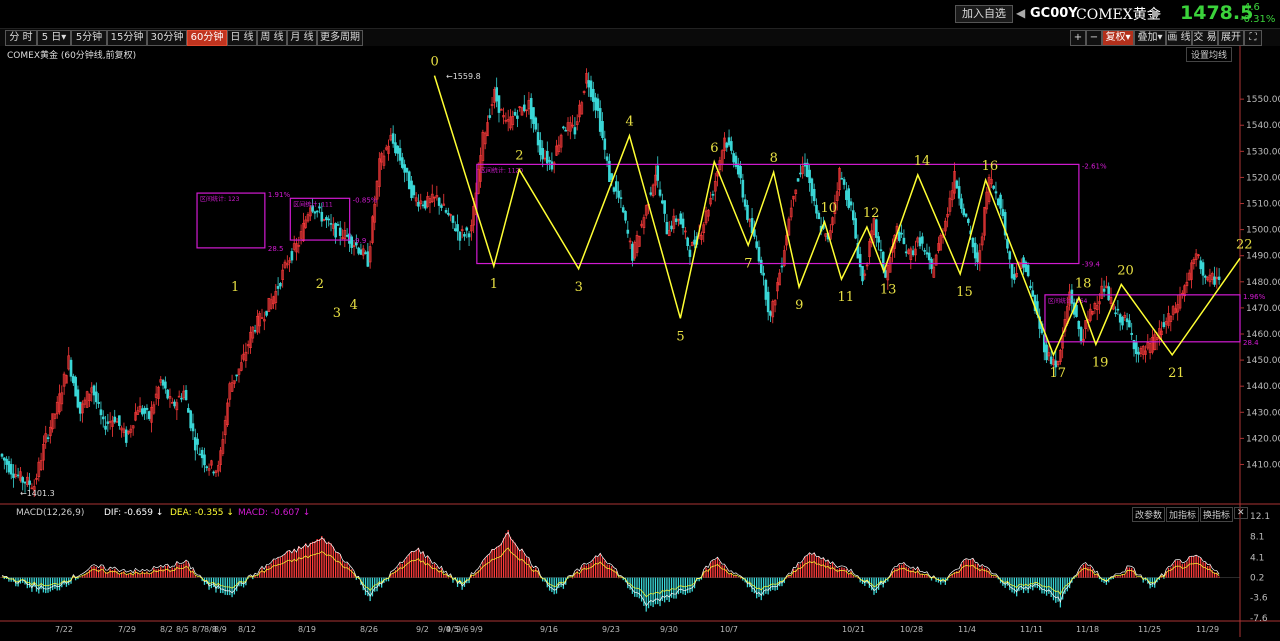 The image size is (1280, 641). I want to click on period-tab-4: 30分钟, so click(167, 38).